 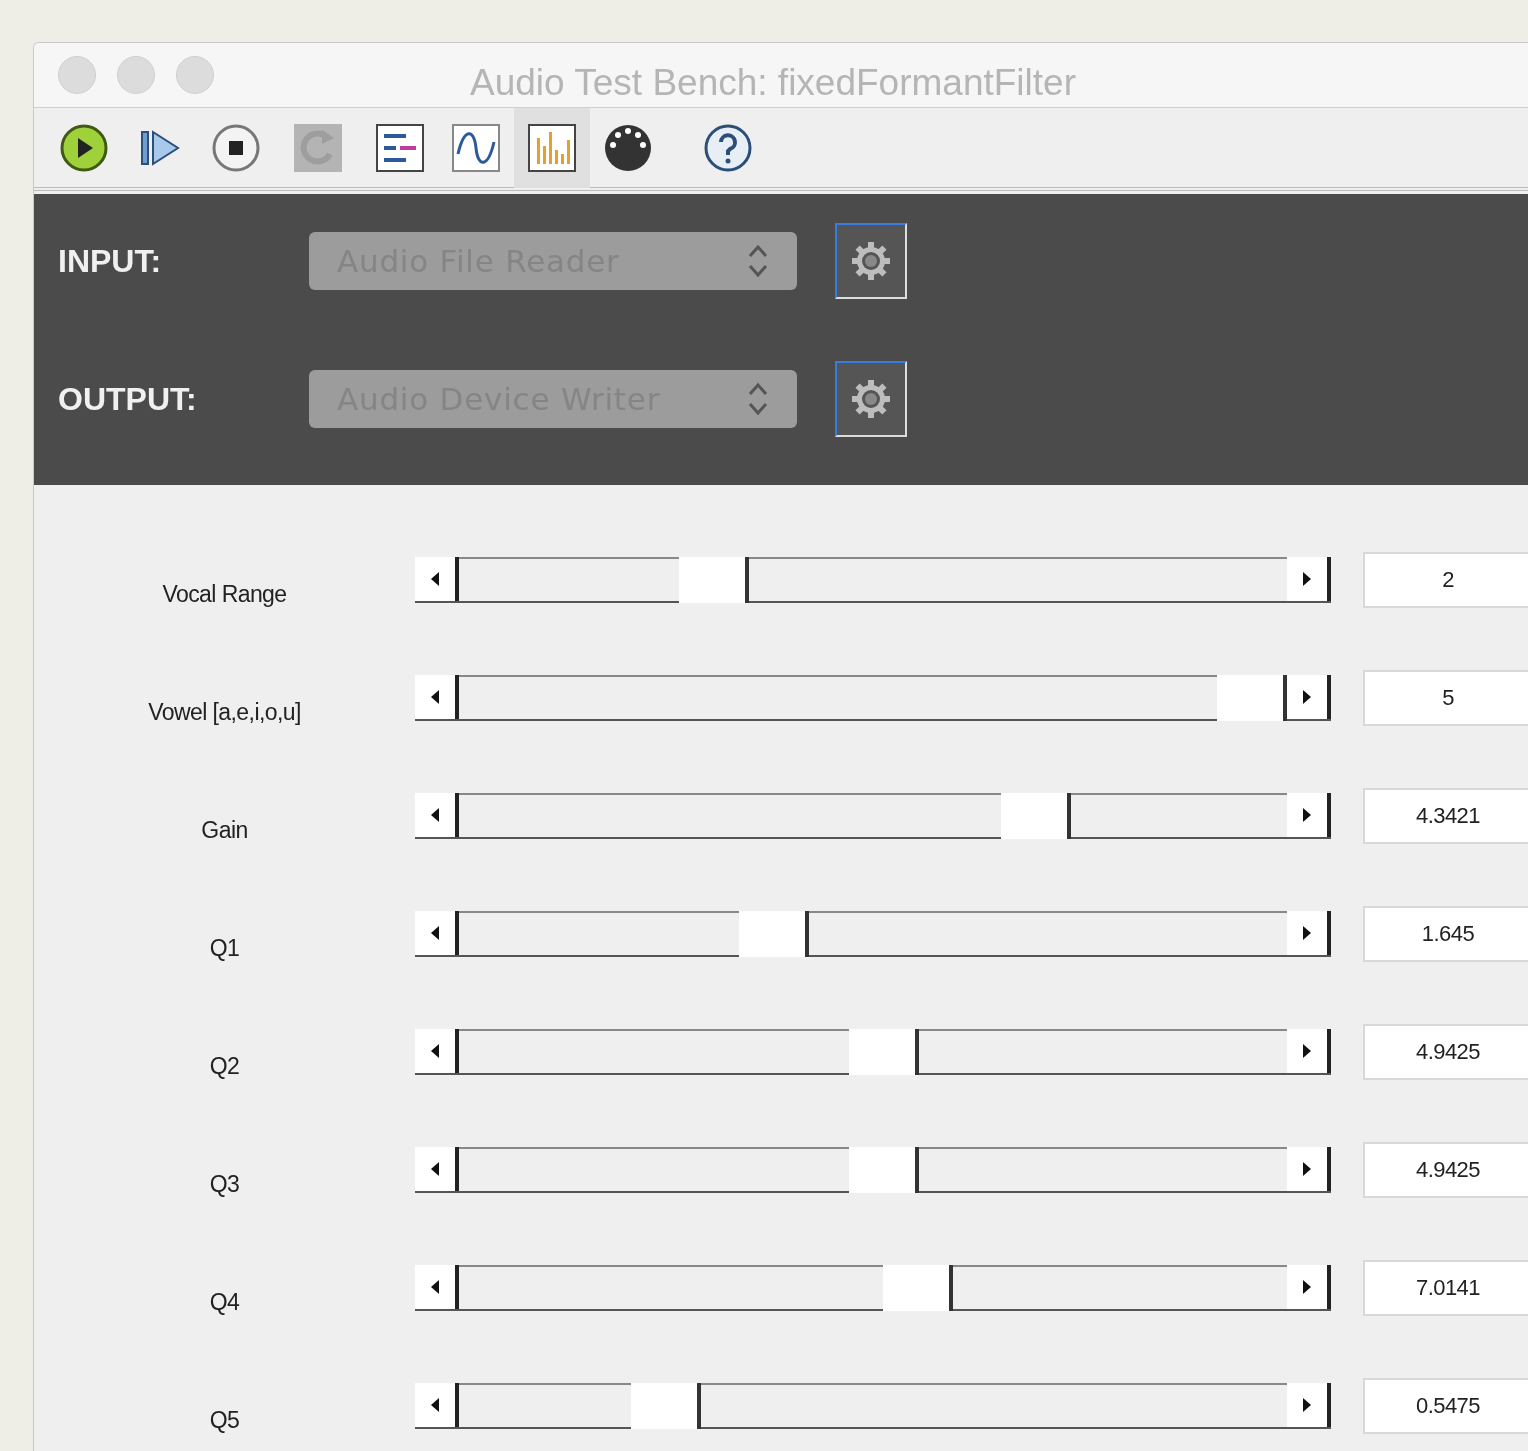 I want to click on list-icon, so click(x=400, y=147).